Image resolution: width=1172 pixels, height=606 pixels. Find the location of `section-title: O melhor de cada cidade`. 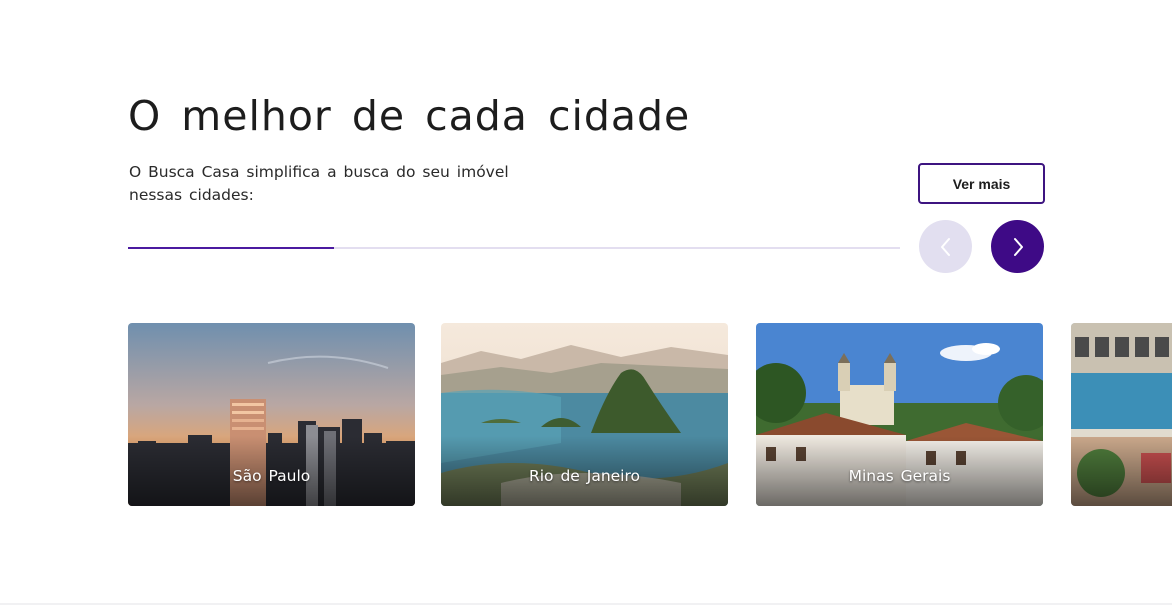

section-title: O melhor de cada cidade is located at coordinates (409, 116).